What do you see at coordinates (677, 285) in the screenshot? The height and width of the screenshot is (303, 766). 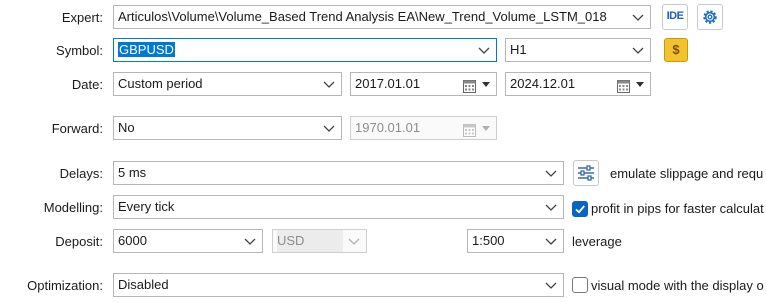 I see `visual-mode-text: visual mode with the display o` at bounding box center [677, 285].